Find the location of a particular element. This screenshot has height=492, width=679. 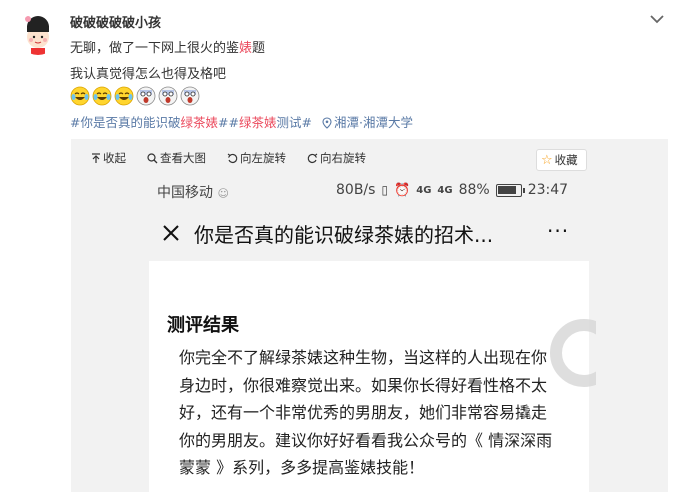

result-line: 身边时，你很难察觉出来。如果你长得好看性格不太 is located at coordinates (363, 385).